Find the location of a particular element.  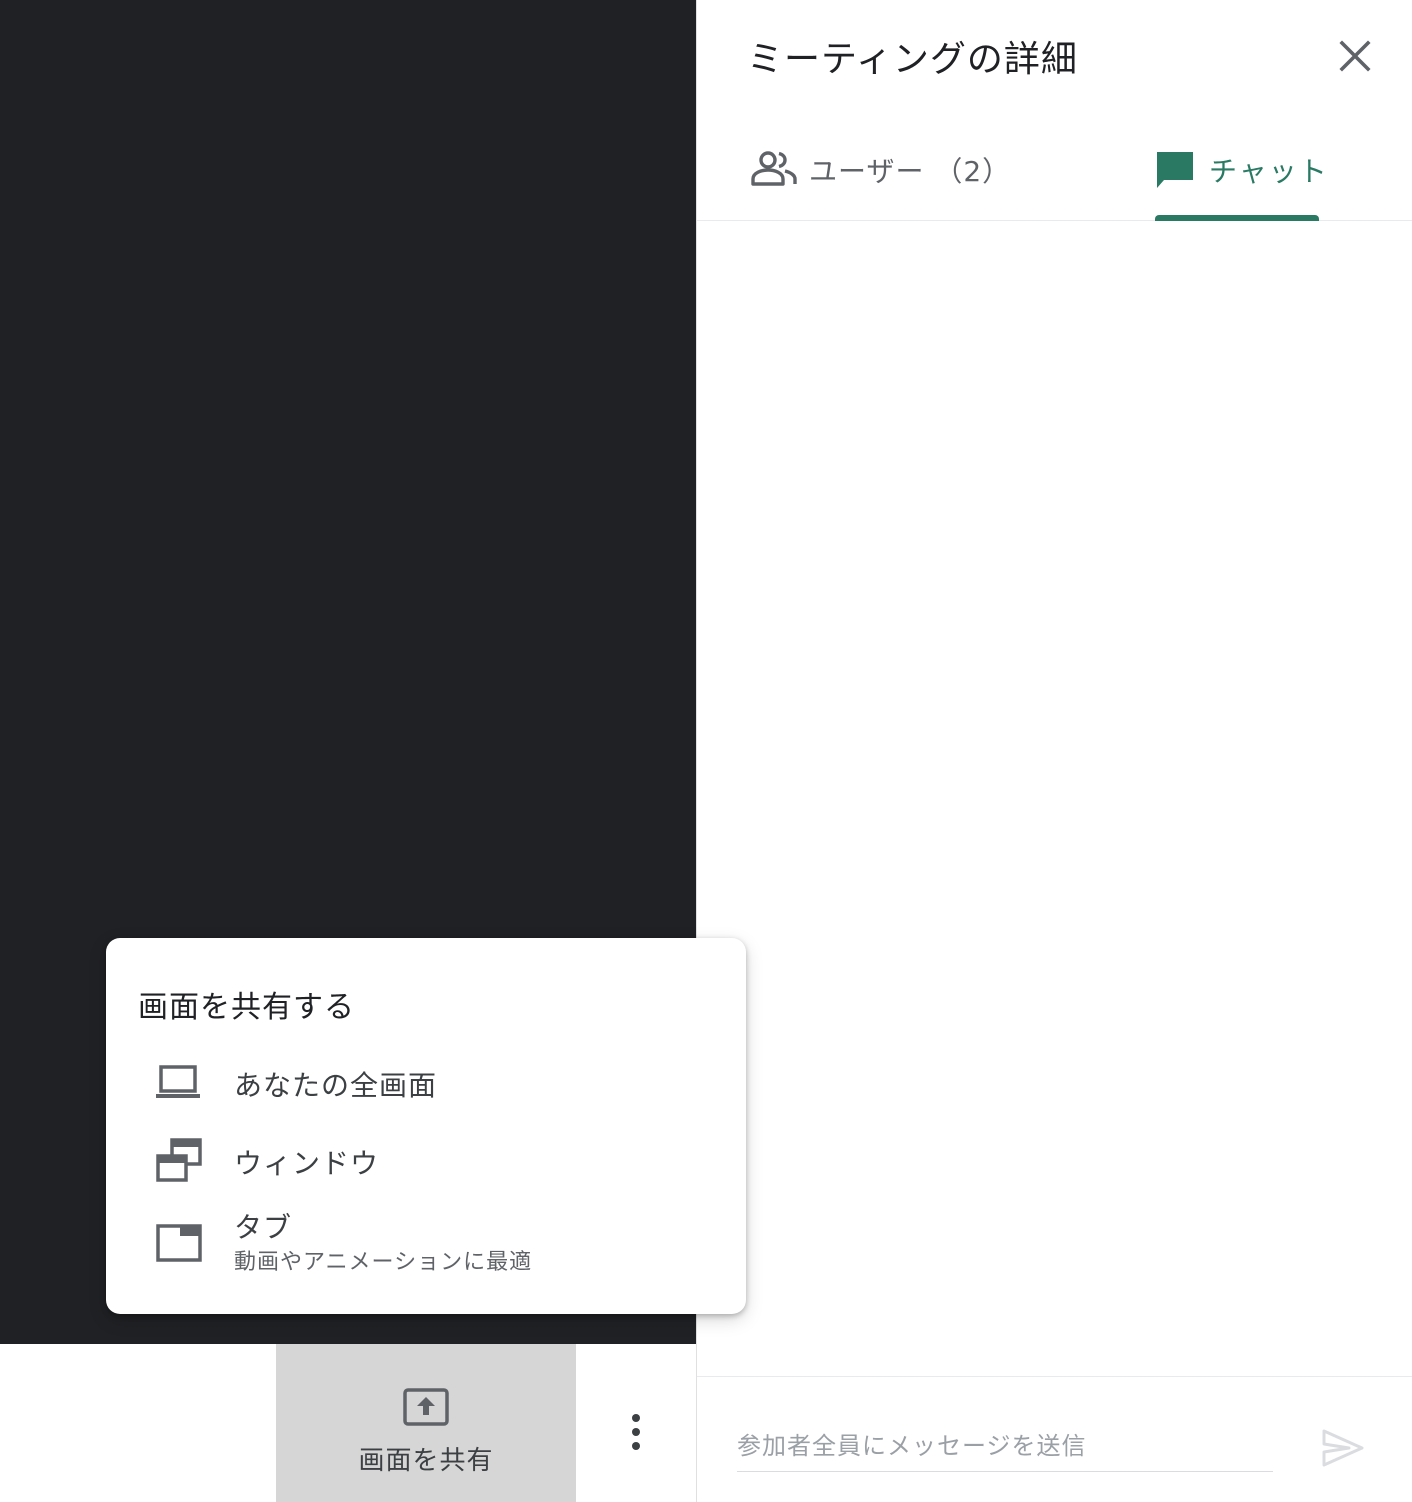

bottom-toolbar: 画面を共有 is located at coordinates (348, 1423).